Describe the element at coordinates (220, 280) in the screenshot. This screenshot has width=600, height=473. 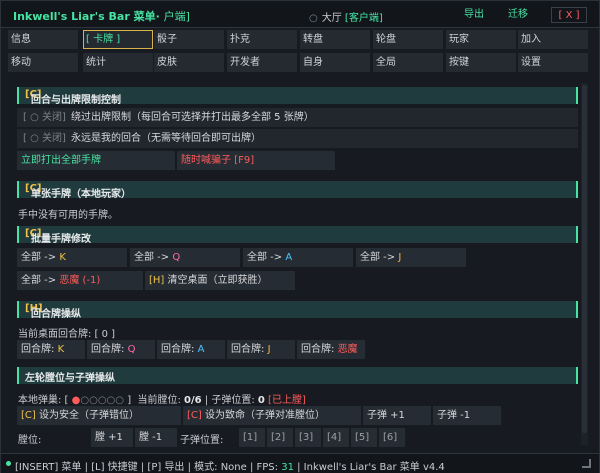
I see `clear-table-button: [H] 清空桌面（立即获胜）` at that location.